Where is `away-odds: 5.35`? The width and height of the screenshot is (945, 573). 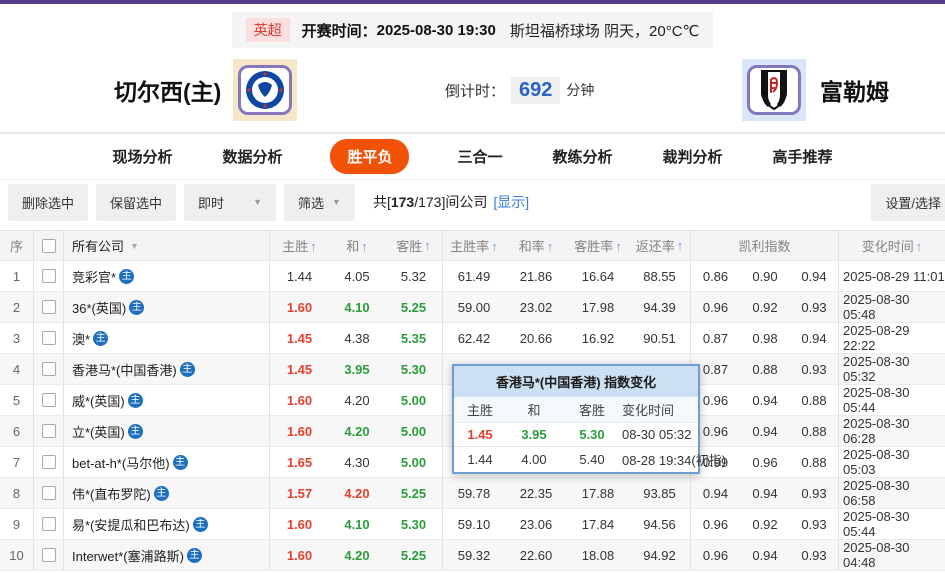
away-odds: 5.35 is located at coordinates (414, 338).